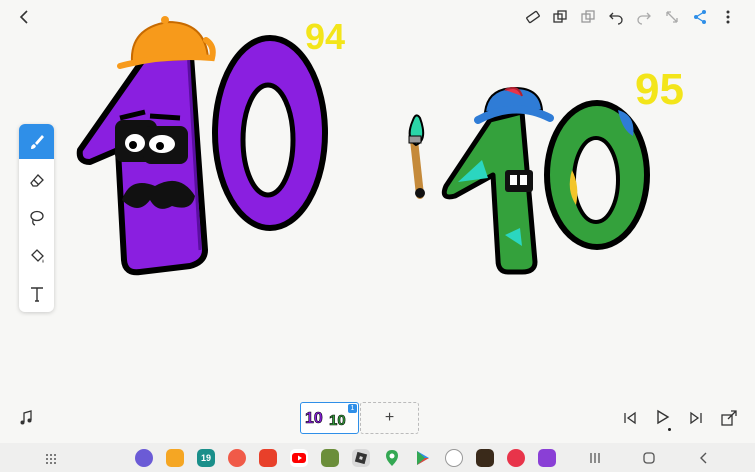  Describe the element at coordinates (144, 458) in the screenshot. I see `messages-app-icon` at that location.